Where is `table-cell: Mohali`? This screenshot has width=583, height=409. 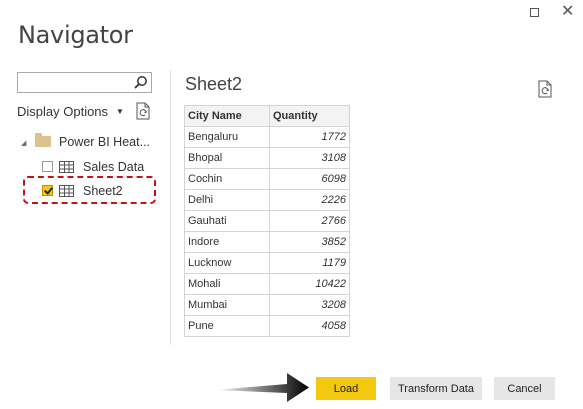
table-cell: Mohali is located at coordinates (227, 284).